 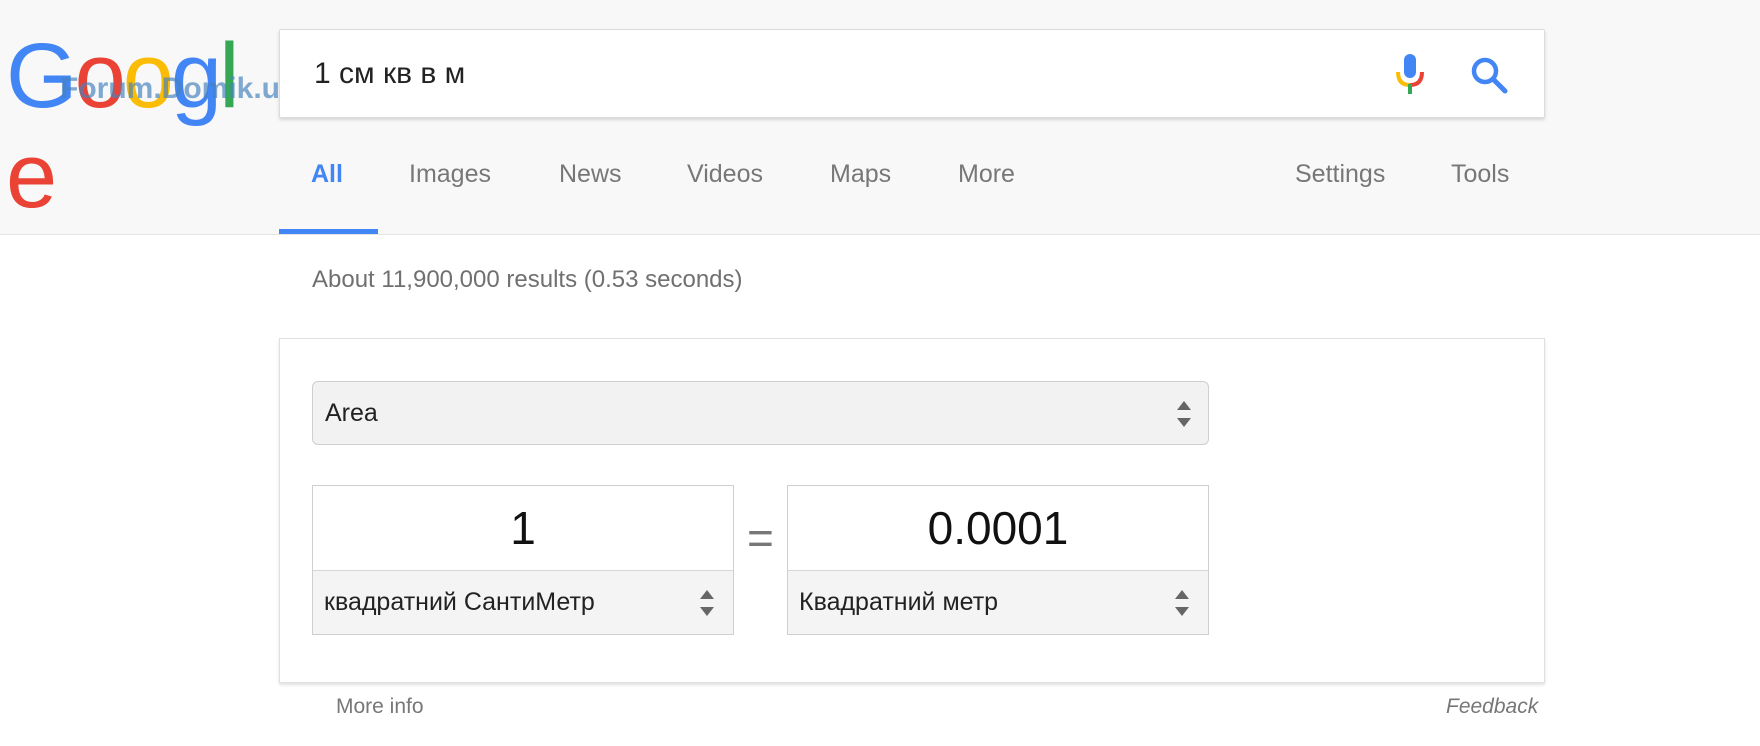 What do you see at coordinates (899, 602) in the screenshot?
I see `to-unit-label: Квадратний метр` at bounding box center [899, 602].